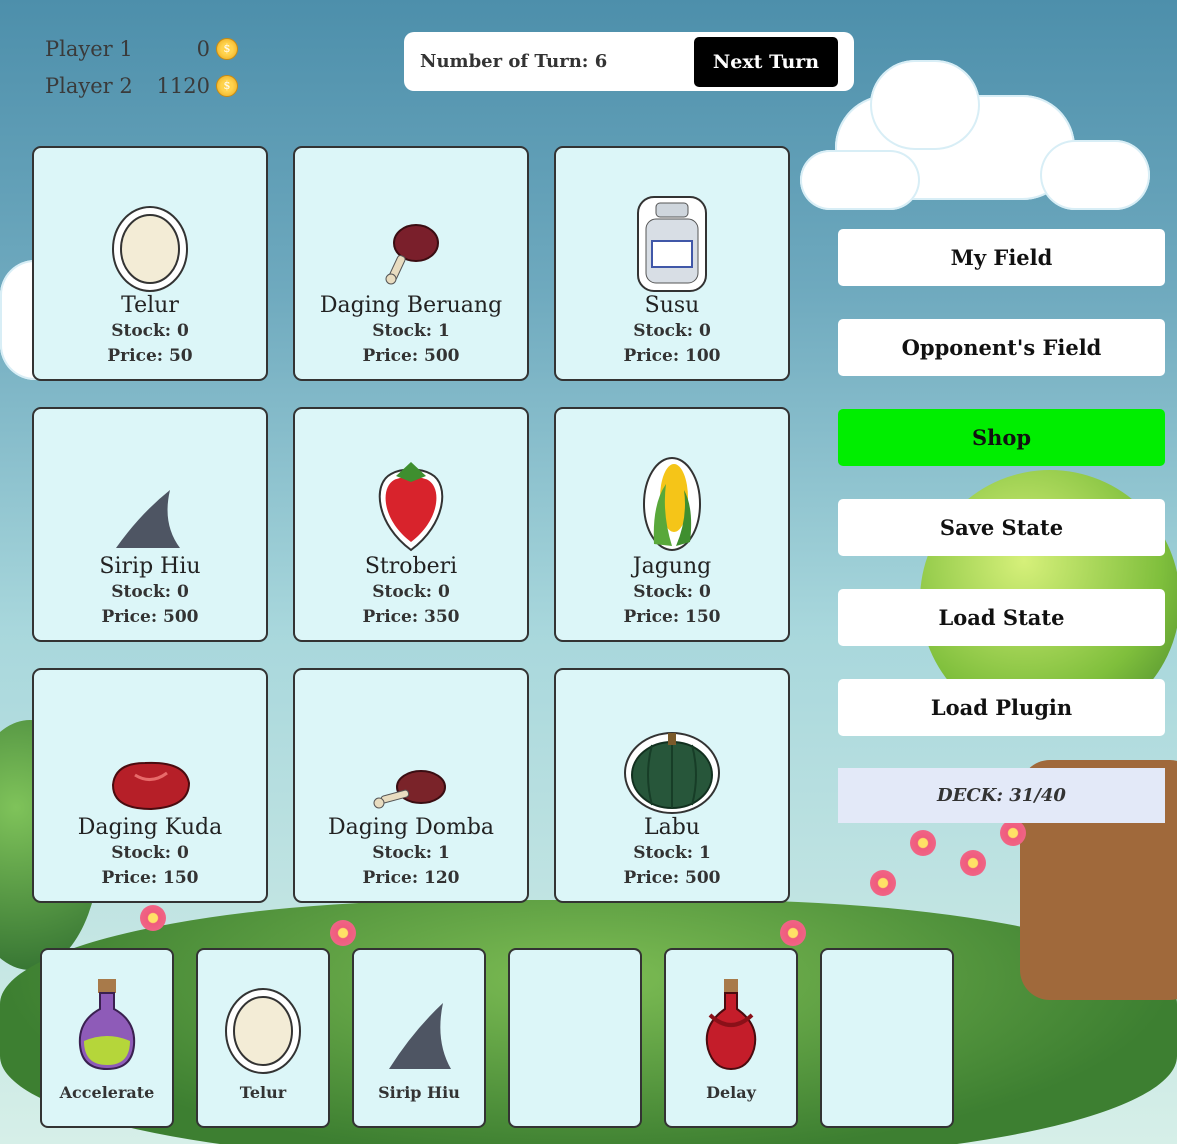 The height and width of the screenshot is (1144, 1177). Describe the element at coordinates (672, 305) in the screenshot. I see `item-name: Susu` at that location.